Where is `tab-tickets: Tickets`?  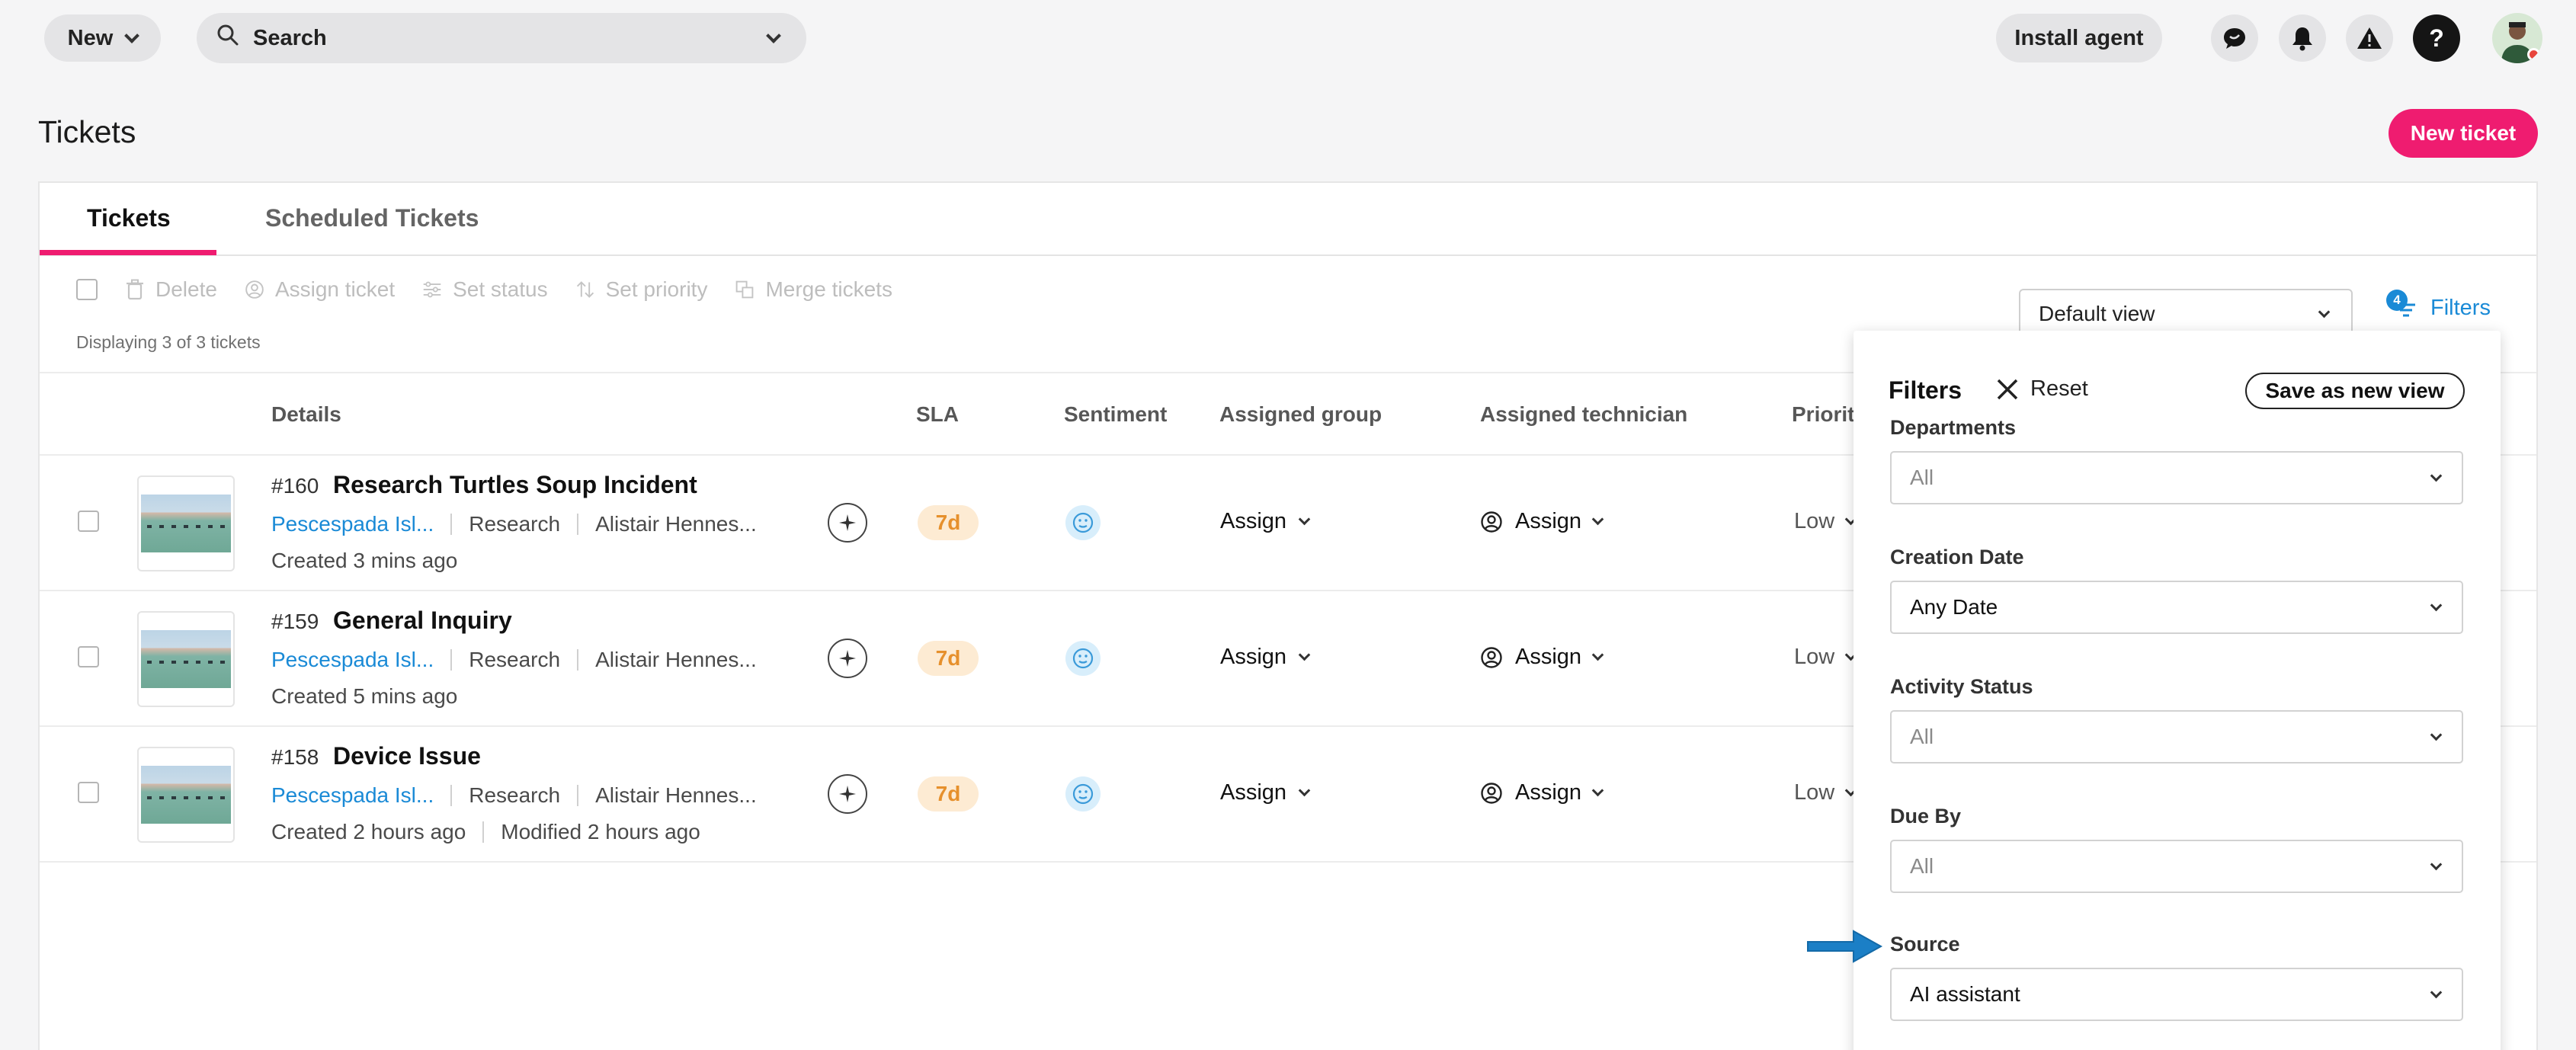
tab-tickets: Tickets is located at coordinates (129, 218).